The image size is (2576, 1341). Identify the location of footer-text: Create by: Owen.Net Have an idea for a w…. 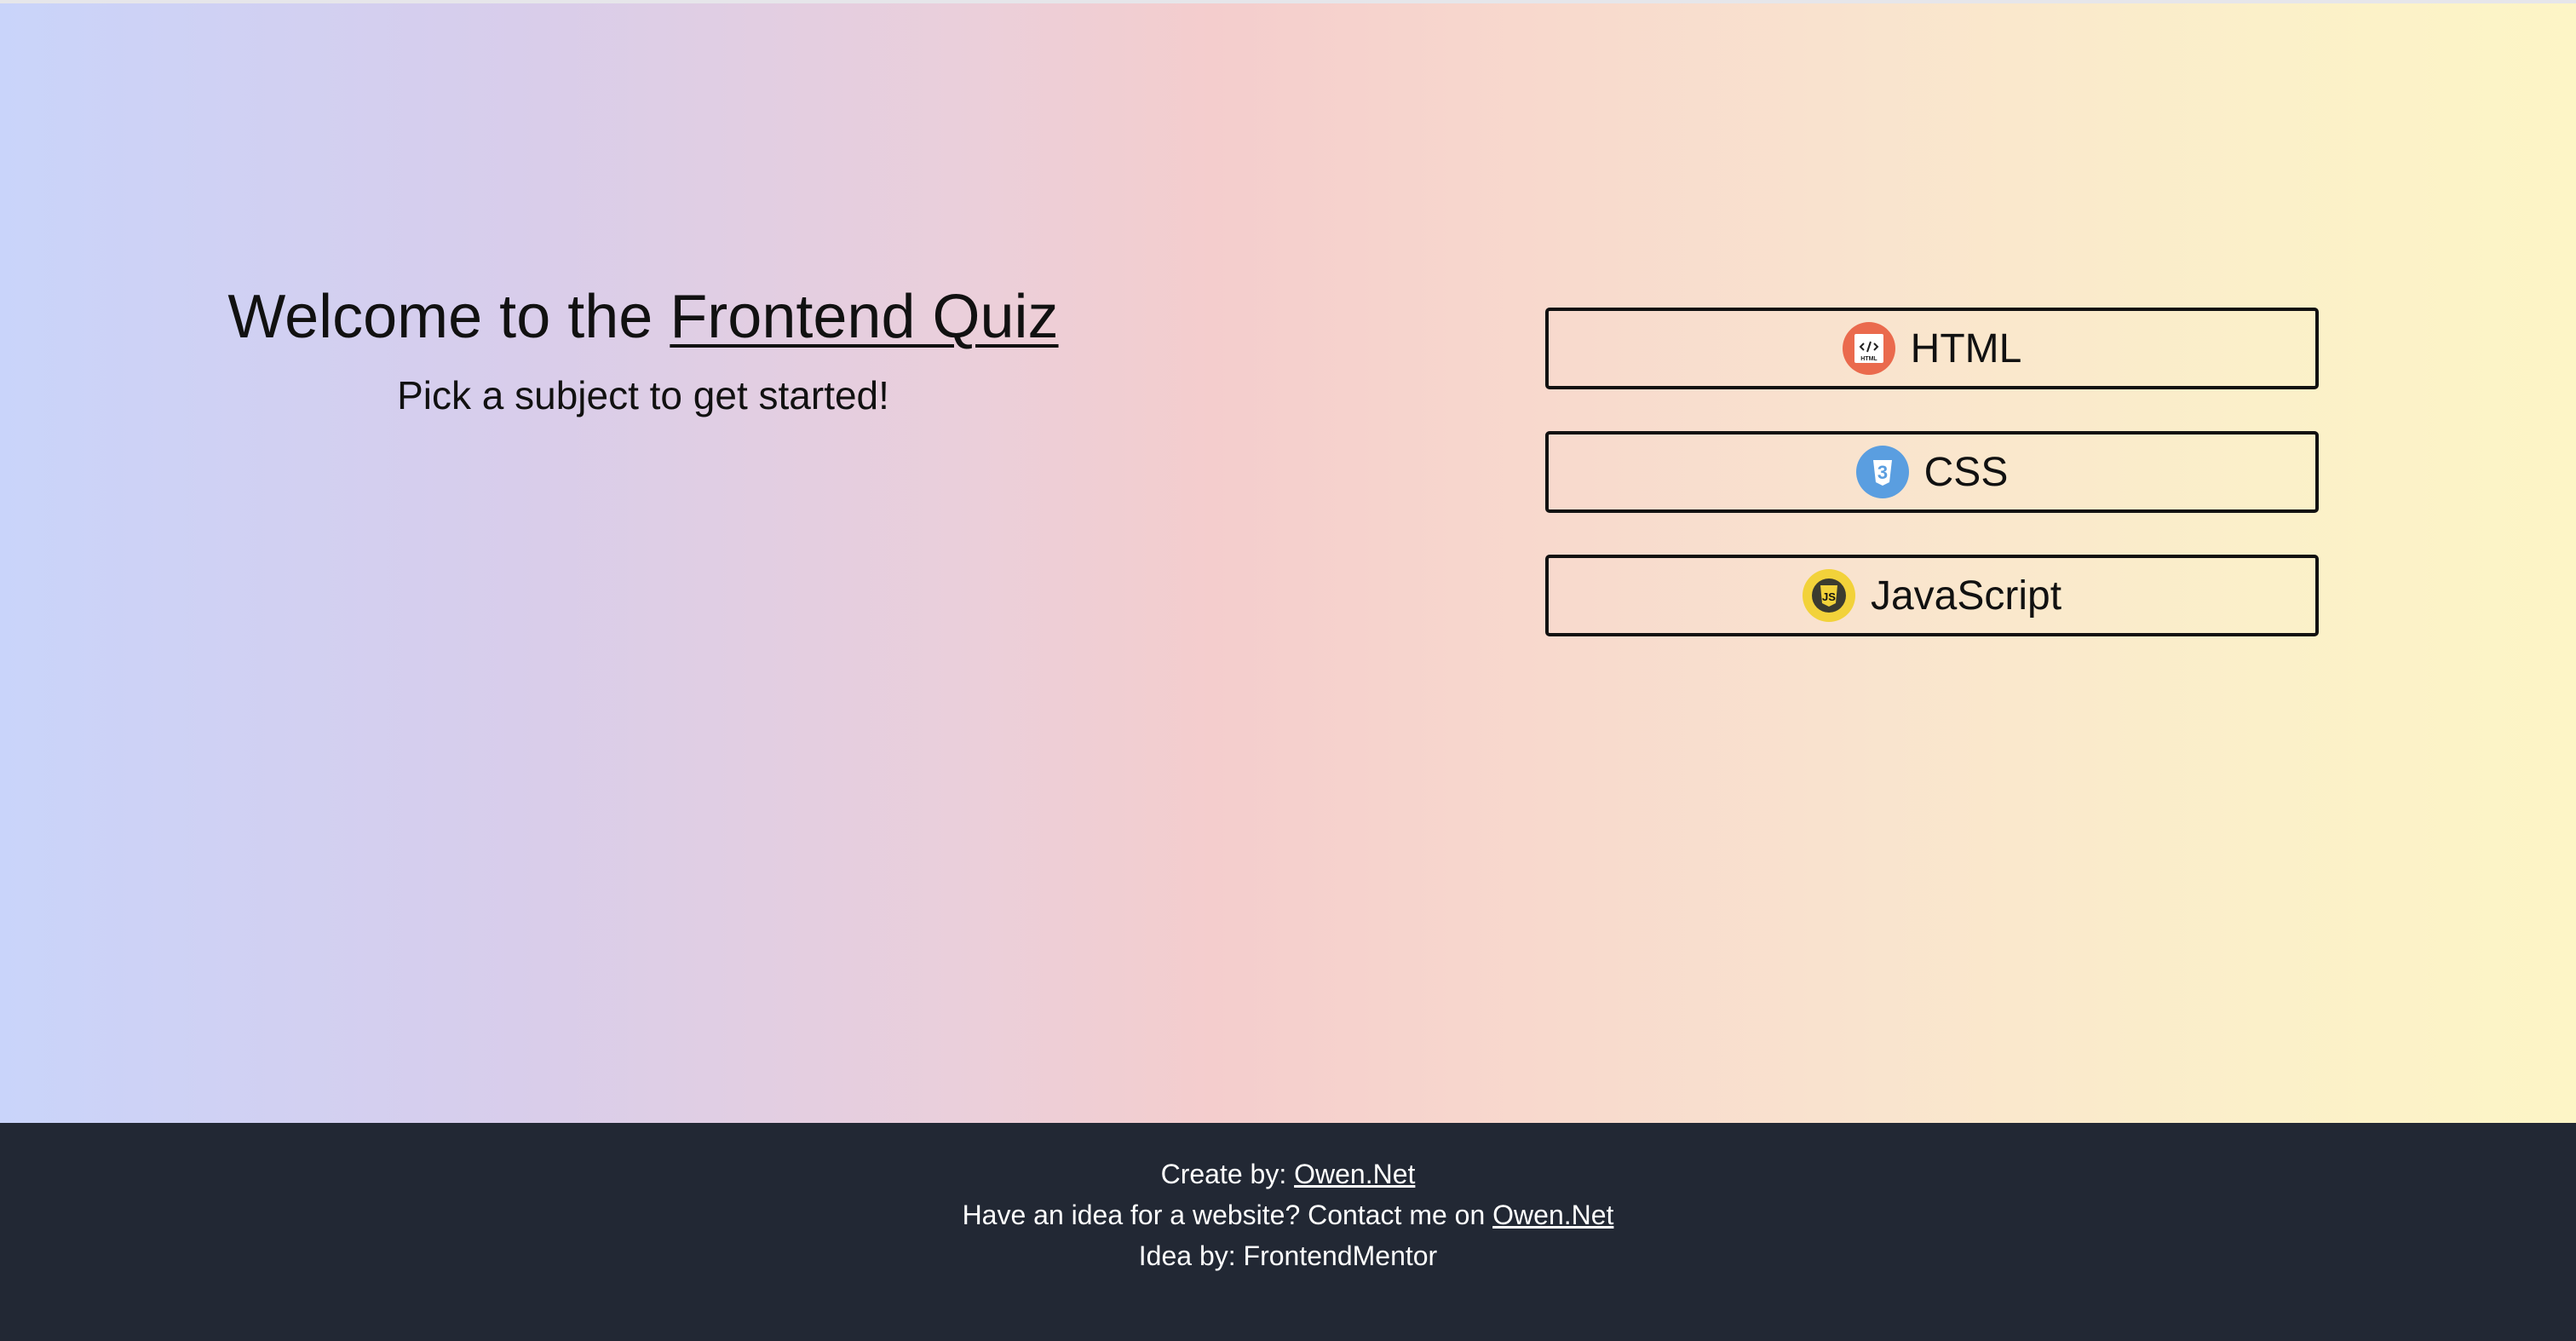
(1288, 1200).